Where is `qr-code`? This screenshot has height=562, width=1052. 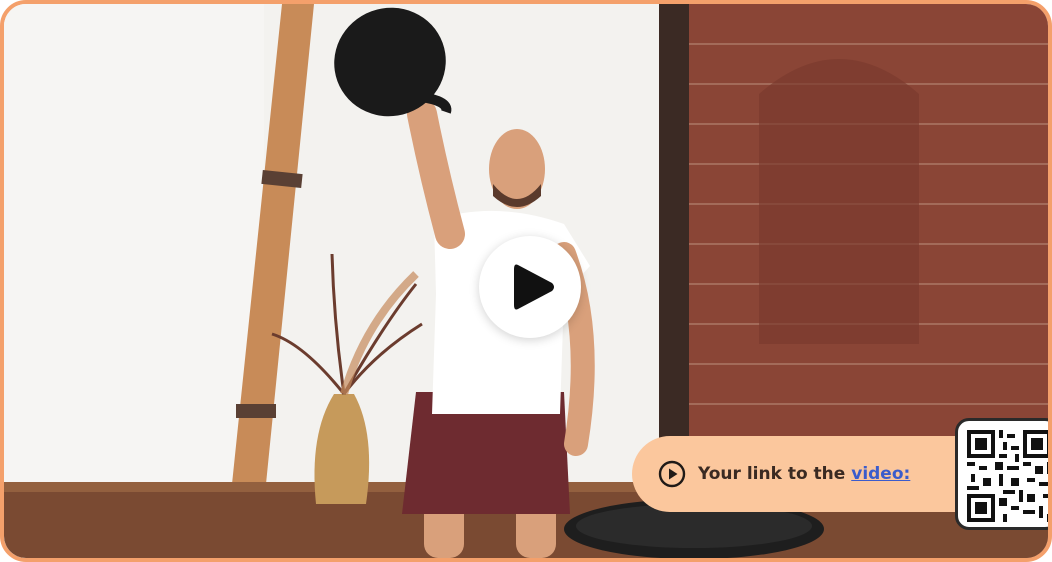 qr-code is located at coordinates (1001, 474).